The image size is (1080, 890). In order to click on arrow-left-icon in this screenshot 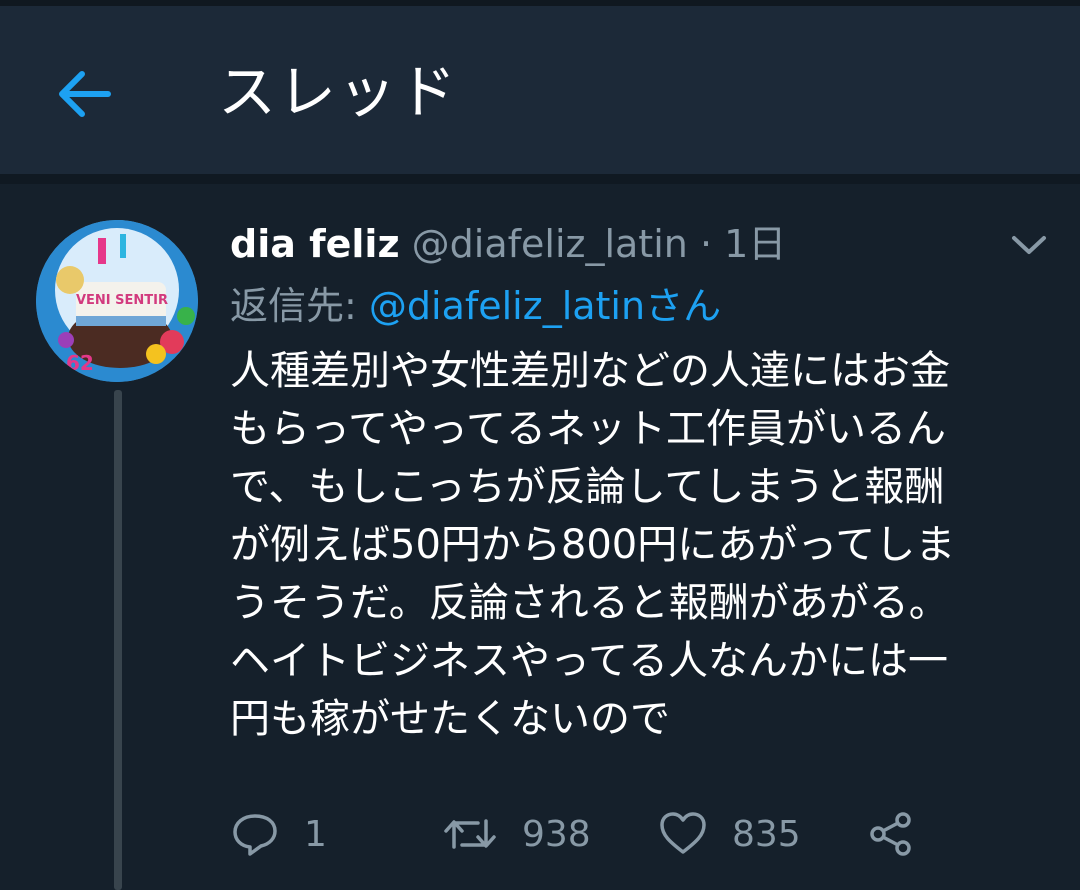, I will do `click(85, 94)`.